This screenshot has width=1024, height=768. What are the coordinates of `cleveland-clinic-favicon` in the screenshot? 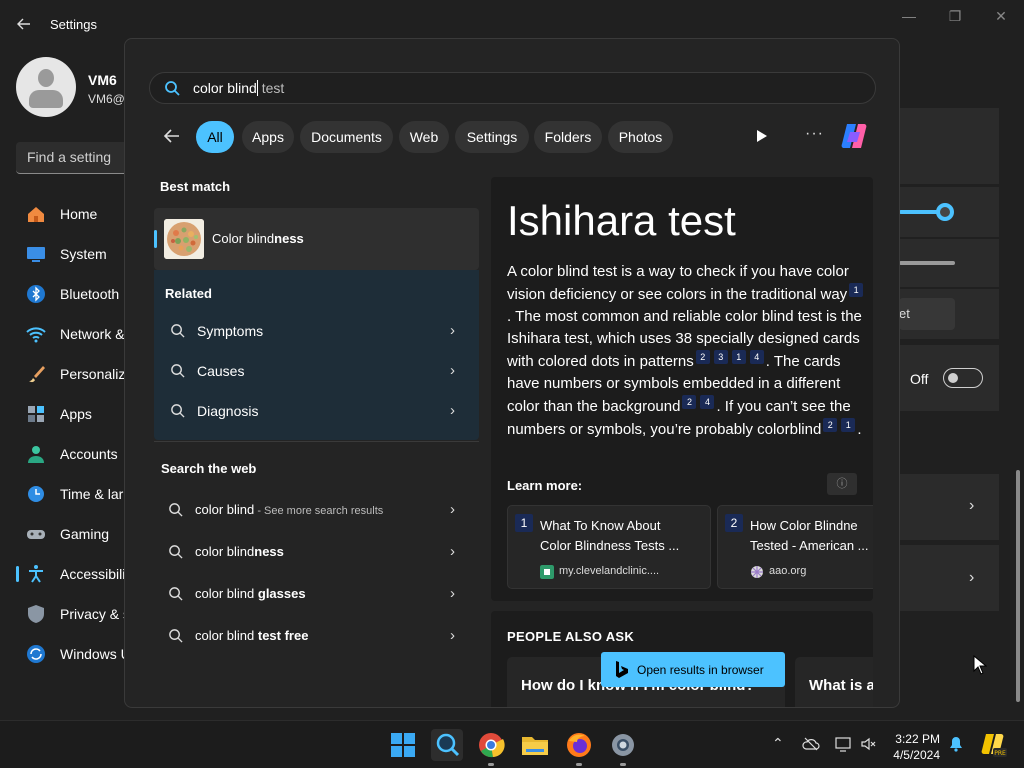 It's located at (547, 572).